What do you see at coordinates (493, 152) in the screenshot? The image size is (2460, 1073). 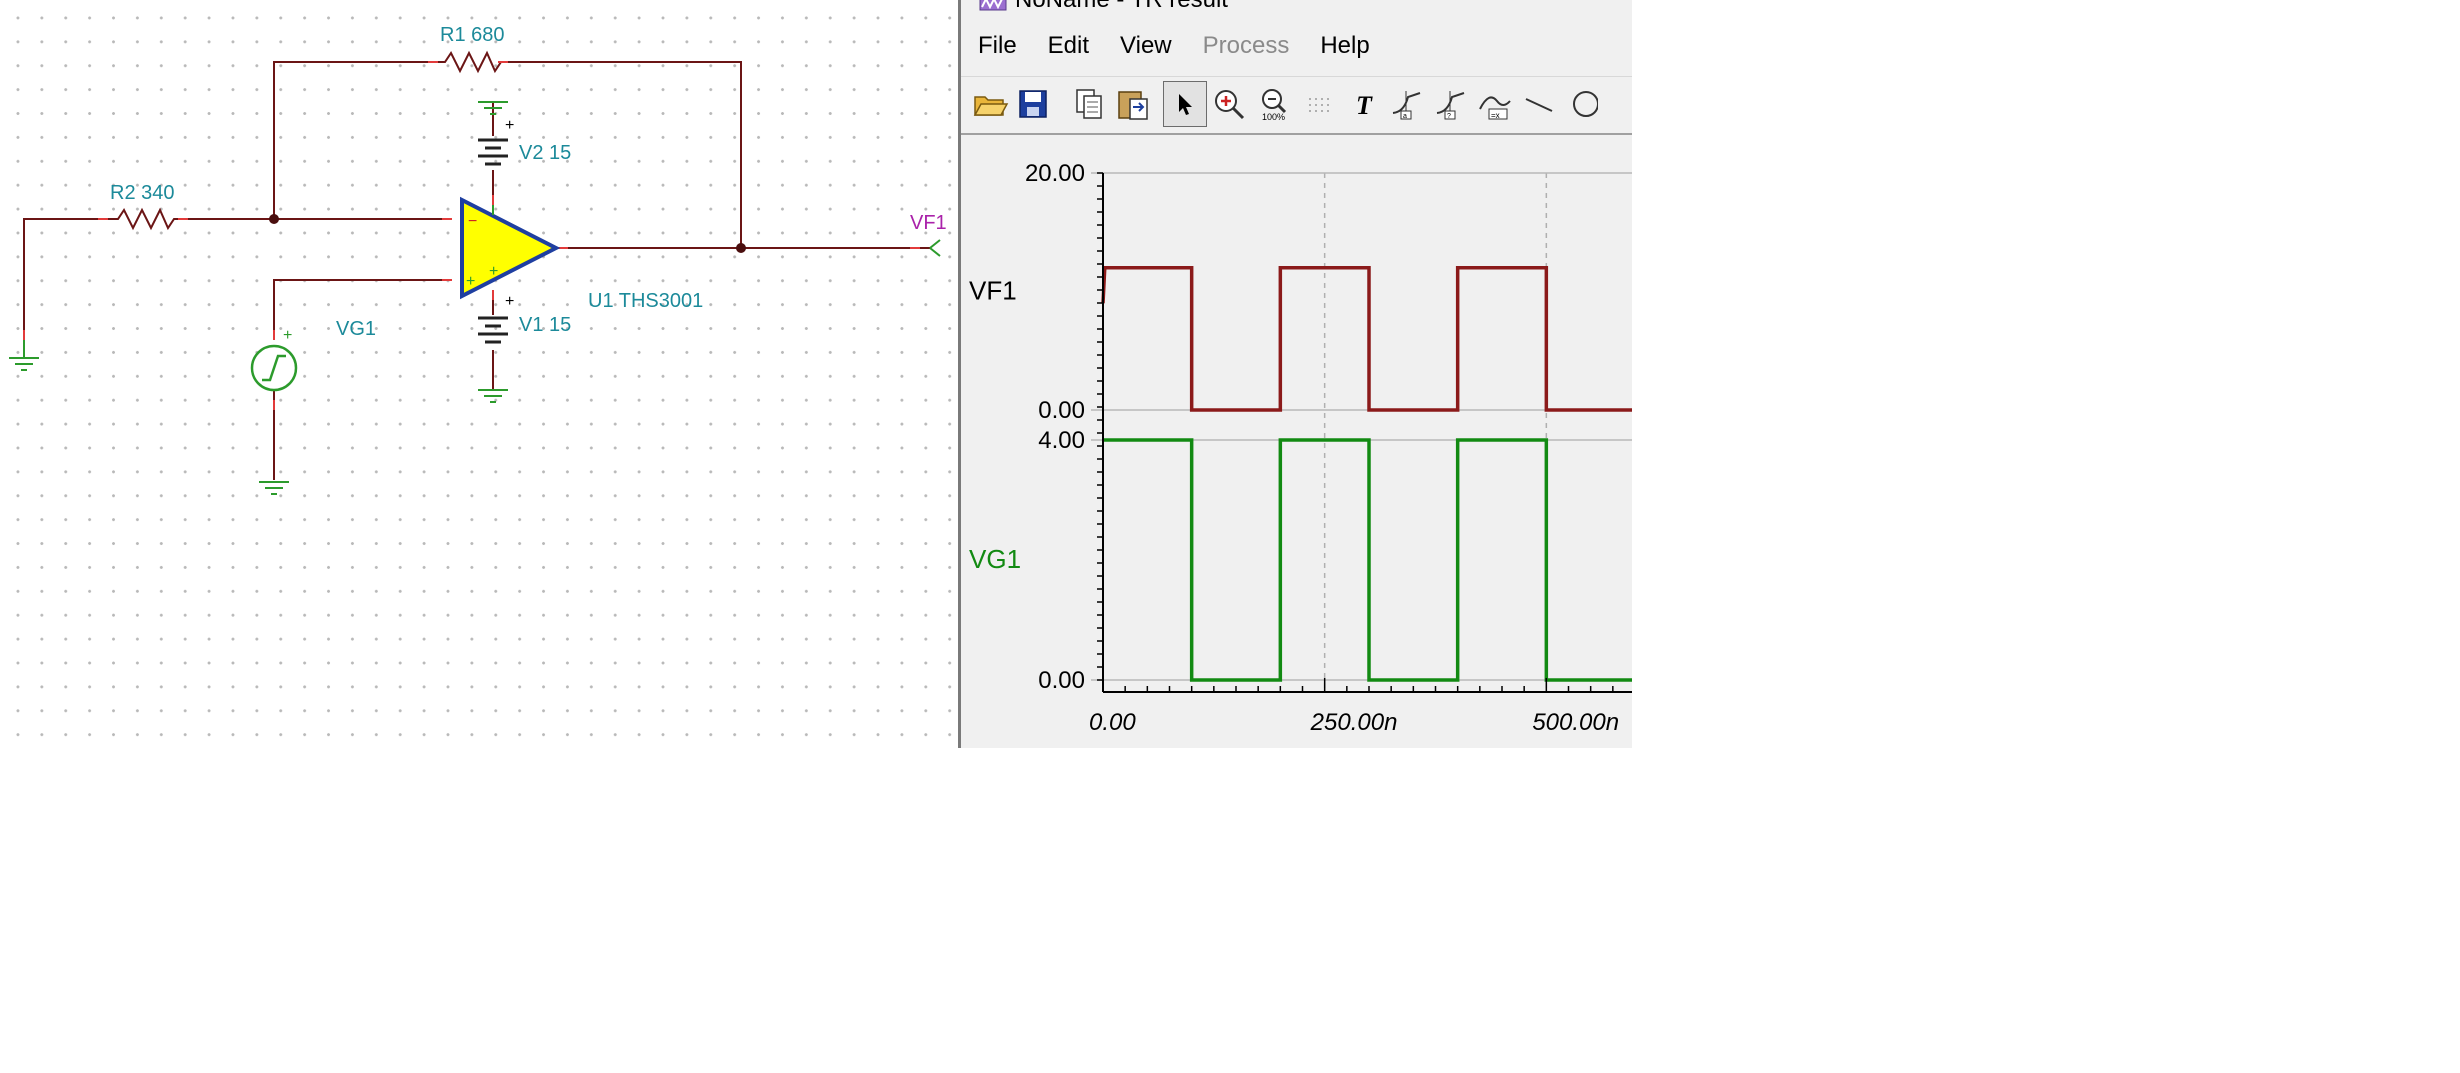 I see `battery-v2` at bounding box center [493, 152].